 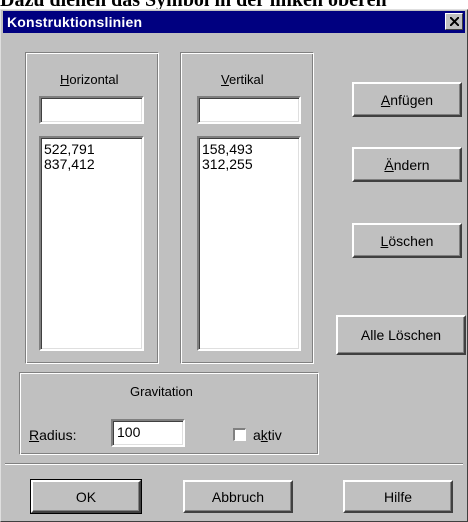 What do you see at coordinates (234, 22) in the screenshot?
I see `title-bar: Konstruktionslinien` at bounding box center [234, 22].